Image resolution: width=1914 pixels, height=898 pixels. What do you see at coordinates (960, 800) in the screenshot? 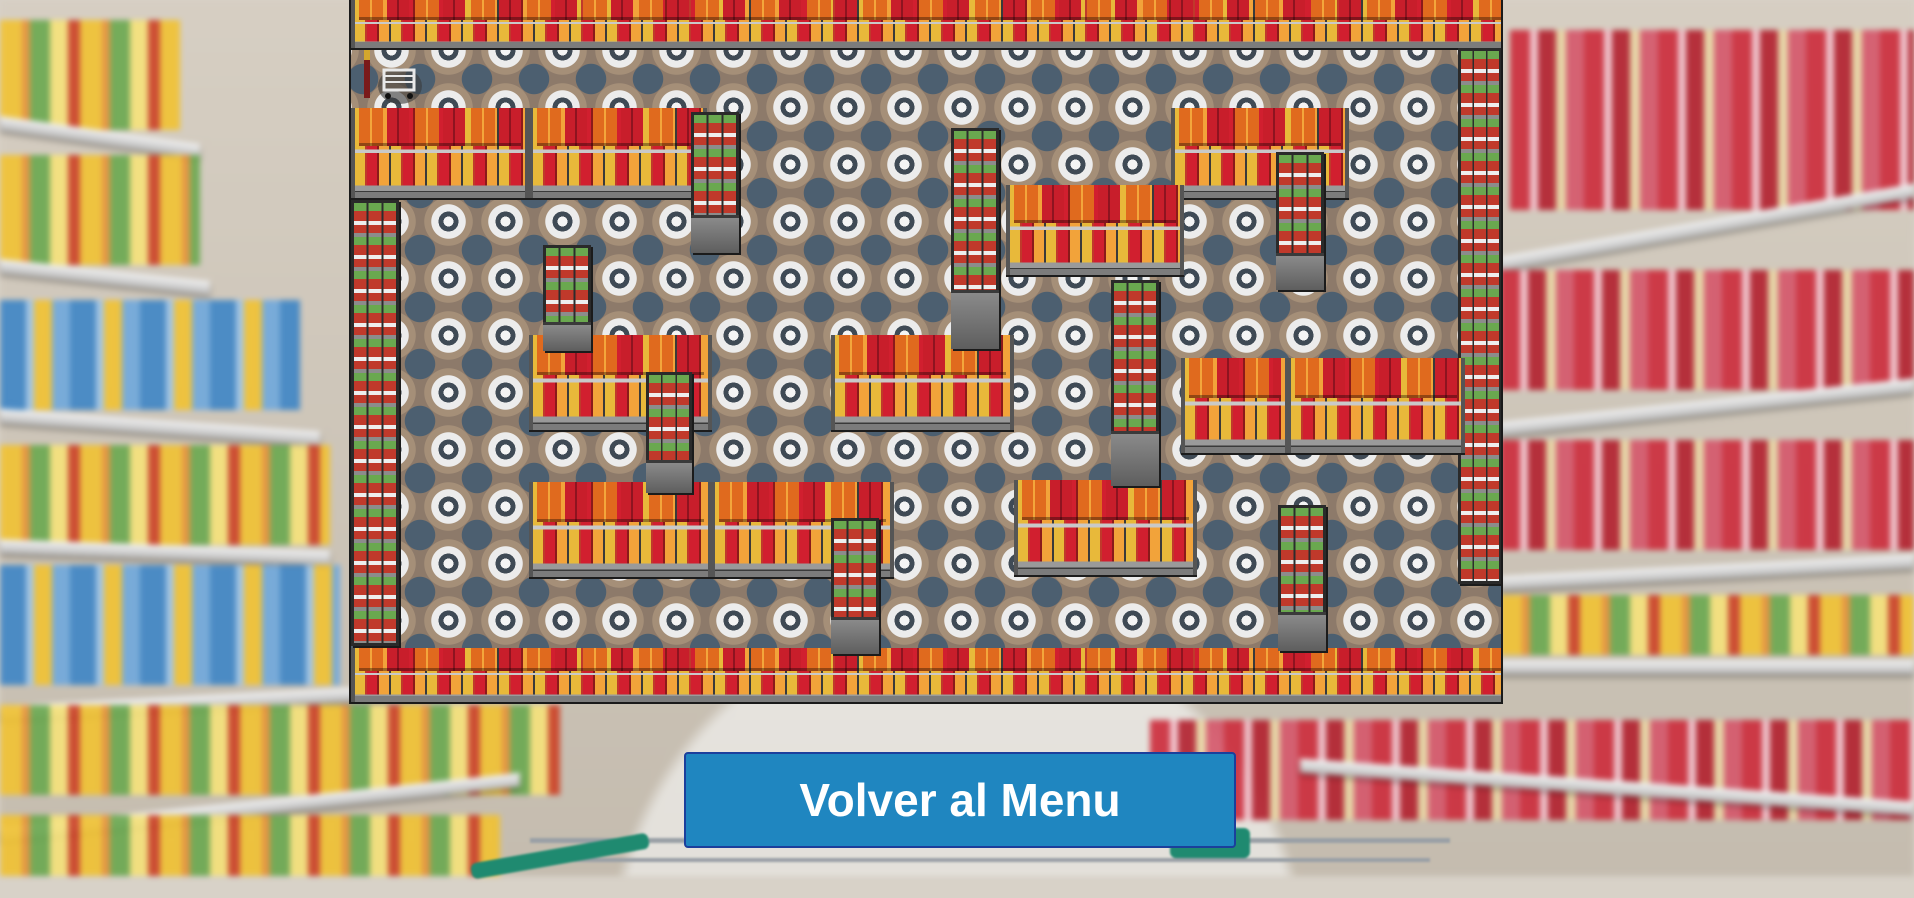
I see `back-to-menu-button: Volver al Menu` at bounding box center [960, 800].